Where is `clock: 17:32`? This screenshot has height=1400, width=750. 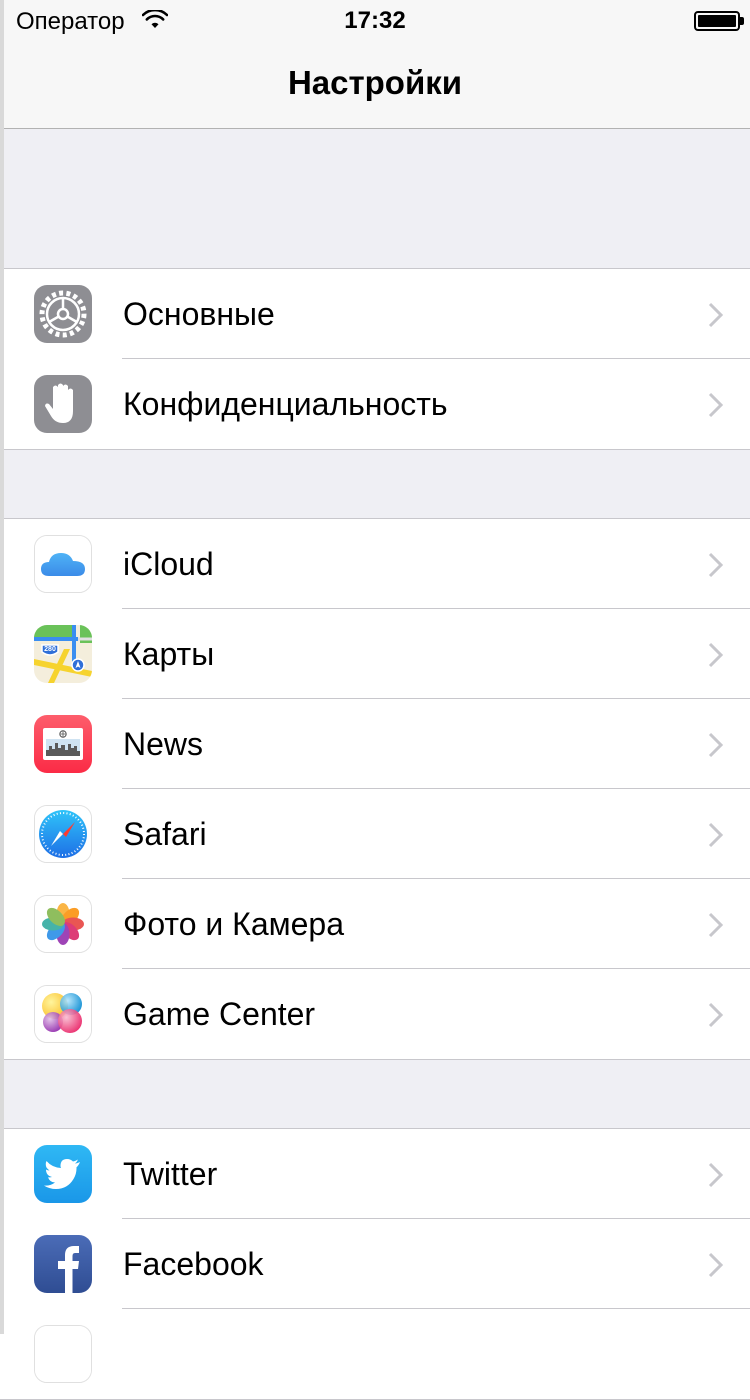
clock: 17:32 is located at coordinates (375, 20).